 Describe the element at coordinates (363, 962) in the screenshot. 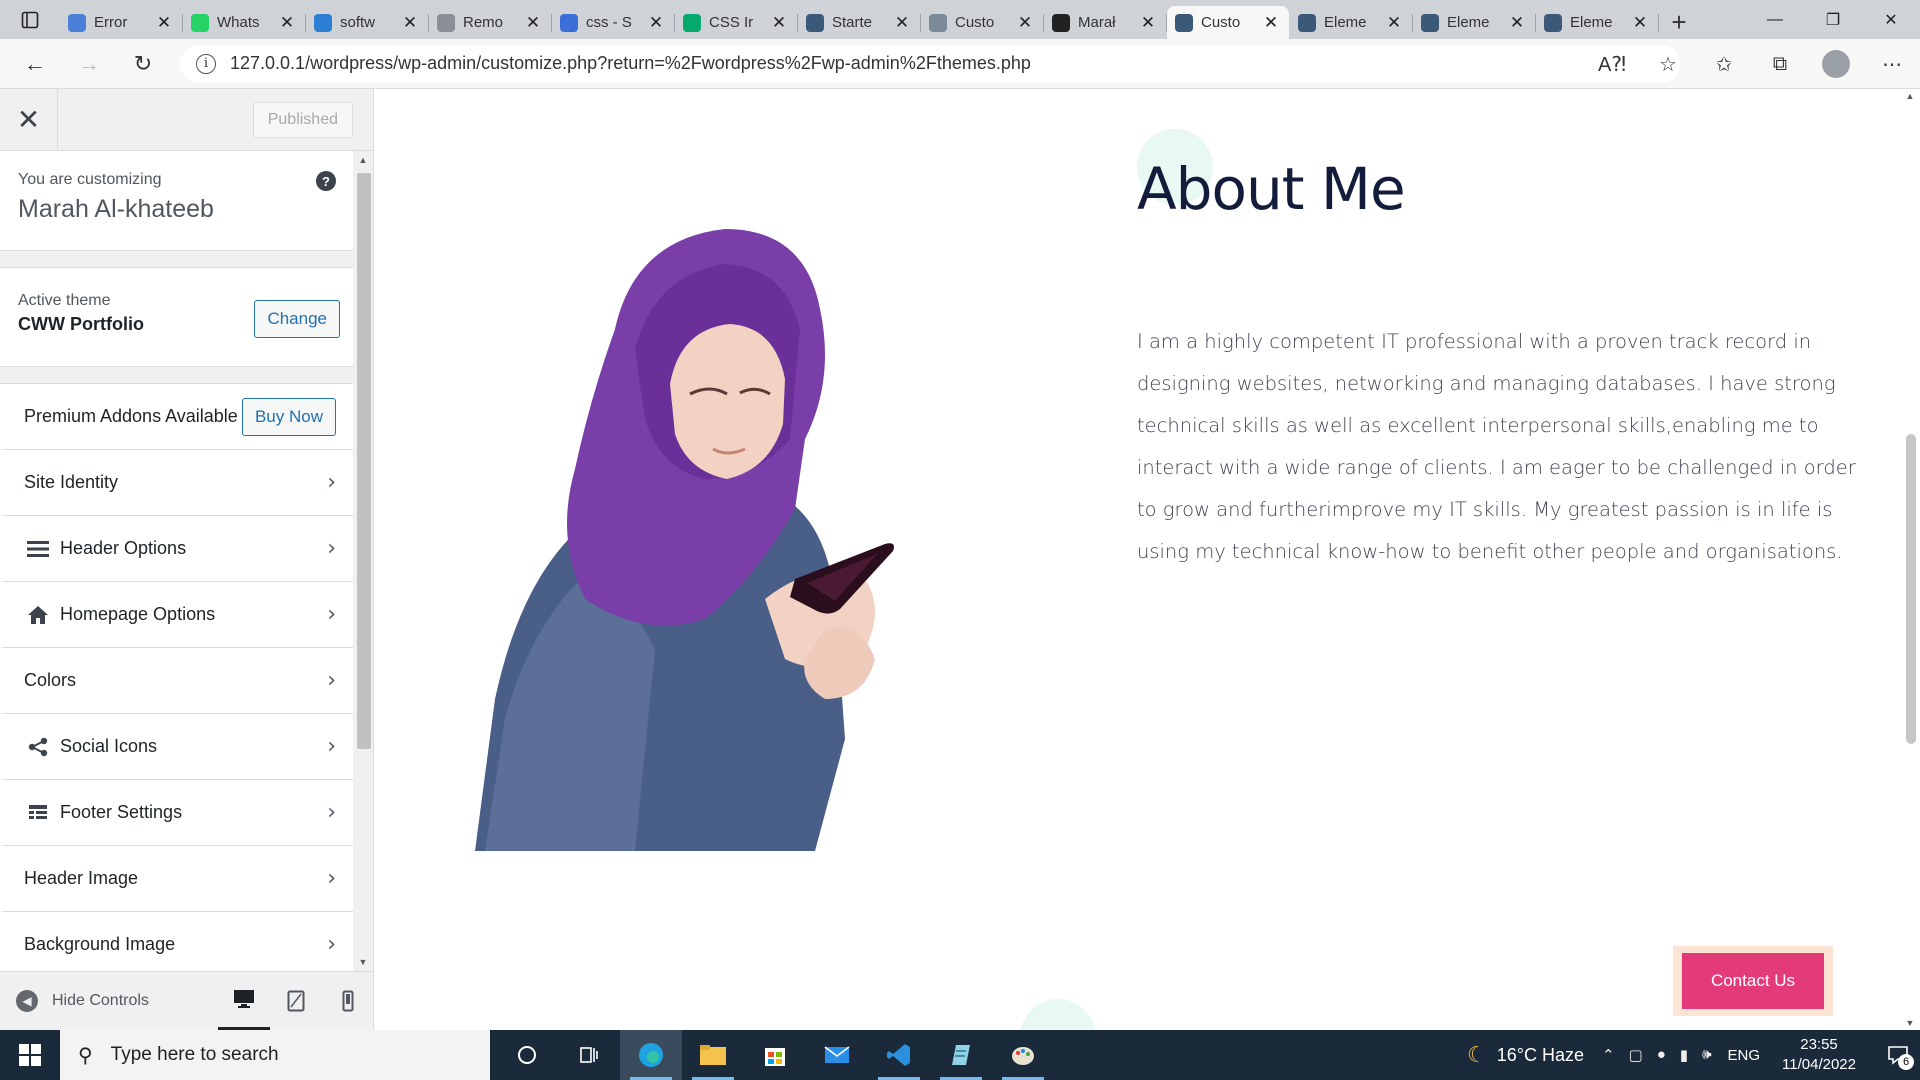

I see `scroll-down-arrow-icon: ▼` at that location.